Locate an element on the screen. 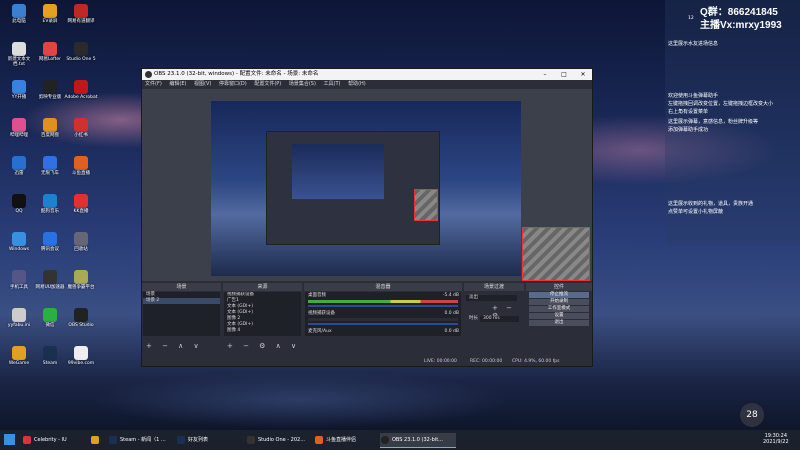 The height and width of the screenshot is (450, 800). desktop-icon: 魔兽争霸平台 is located at coordinates (81, 280).